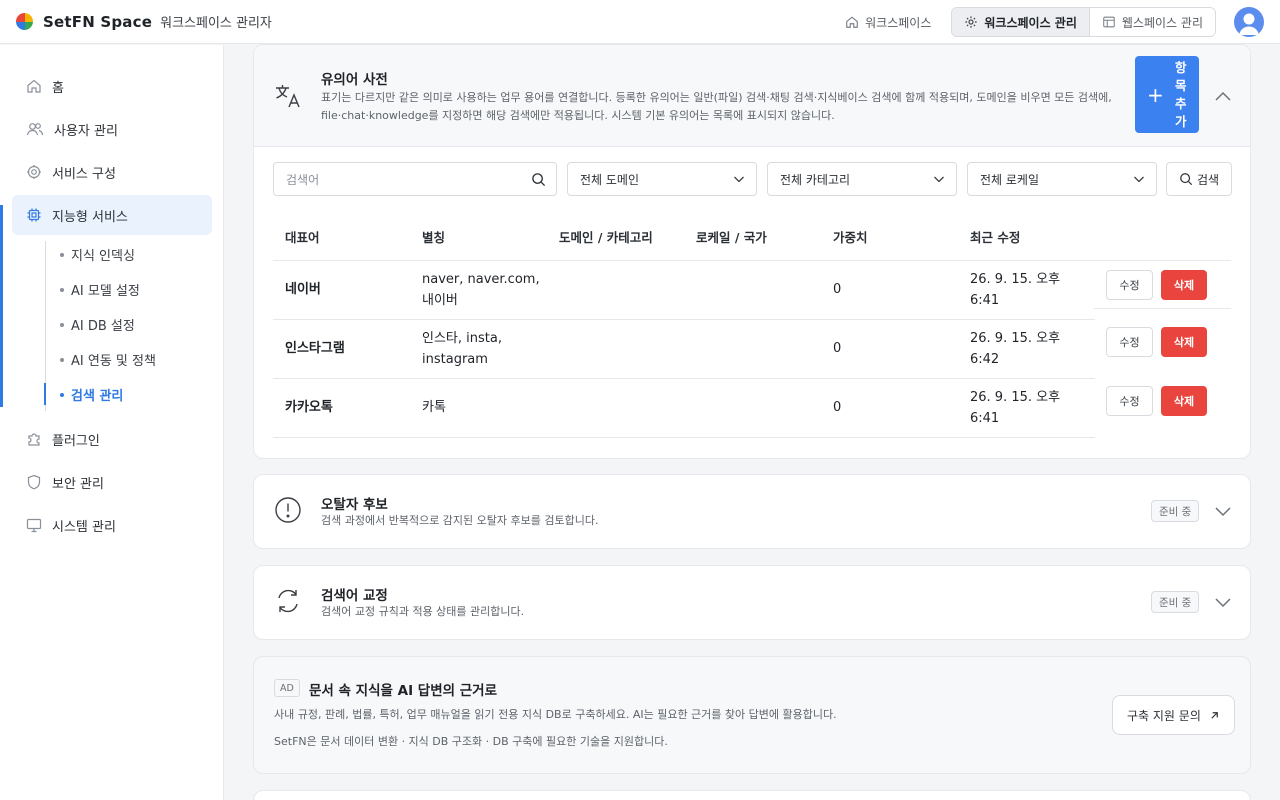  I want to click on sidebar-item-intelligent-service: 지능형 서비스, so click(112, 215).